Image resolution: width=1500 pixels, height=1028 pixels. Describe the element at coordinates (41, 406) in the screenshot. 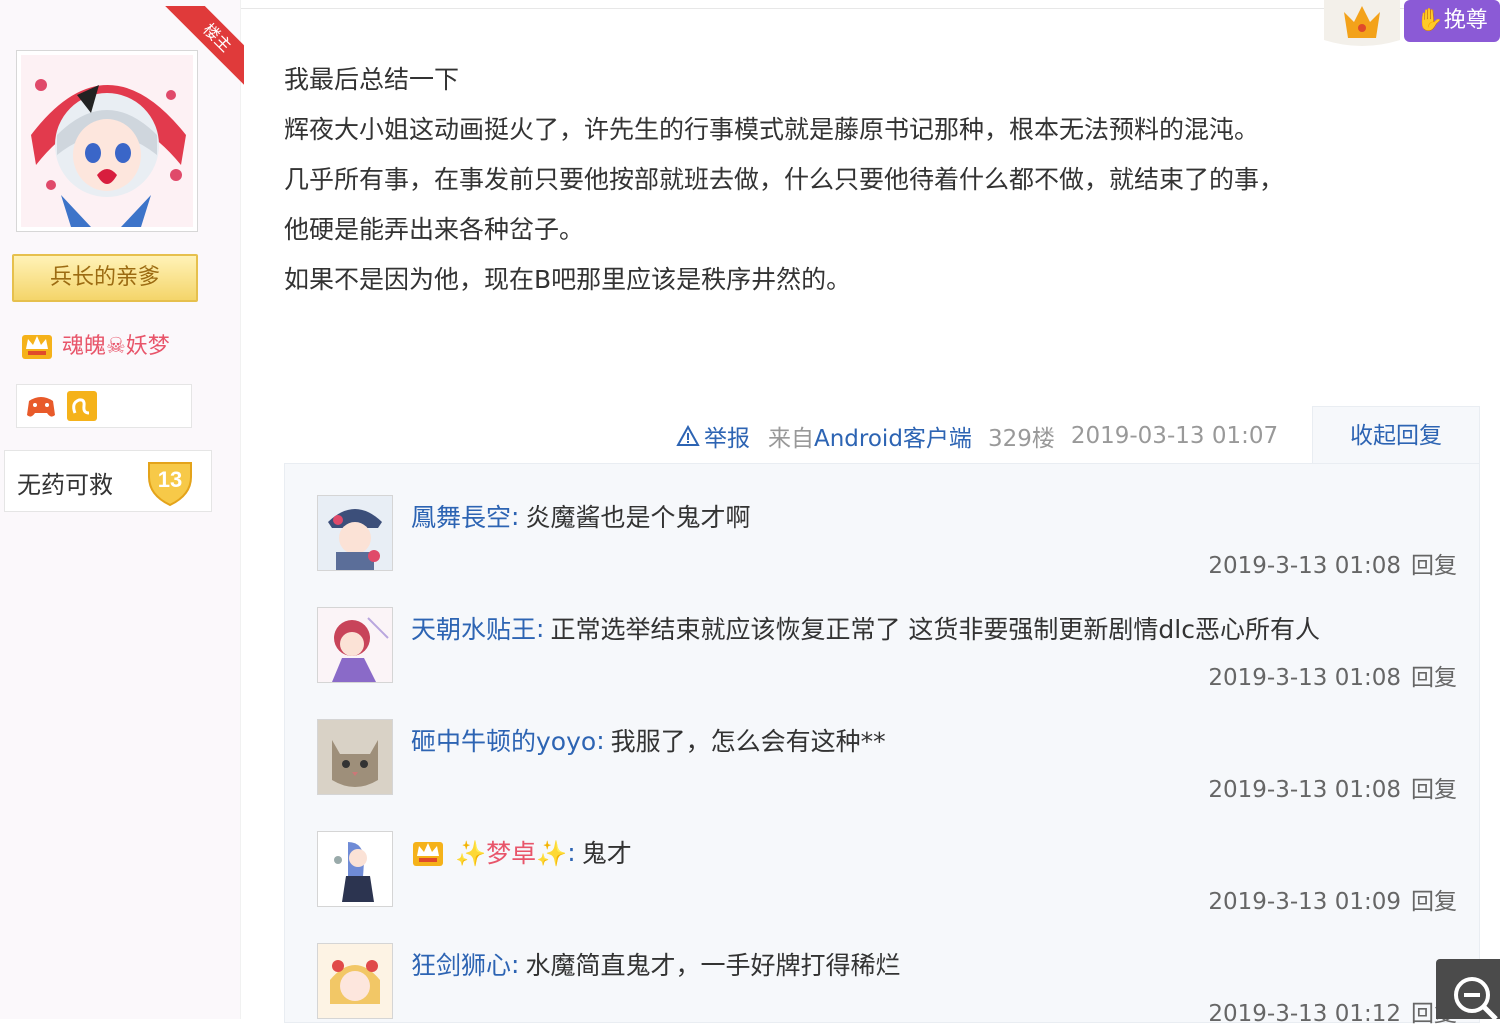

I see `game-icon` at that location.